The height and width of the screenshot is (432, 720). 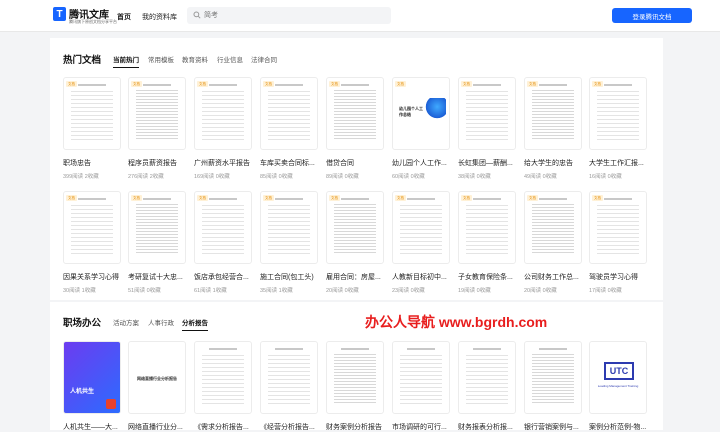 What do you see at coordinates (230, 59) in the screenshot?
I see `tab-industry: 行业信息` at bounding box center [230, 59].